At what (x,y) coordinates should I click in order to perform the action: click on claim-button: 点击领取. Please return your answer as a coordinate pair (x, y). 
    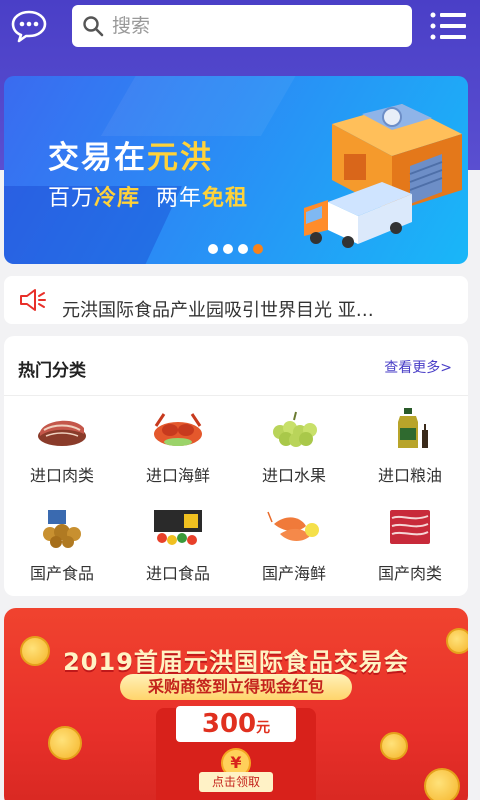
    Looking at the image, I should click on (236, 782).